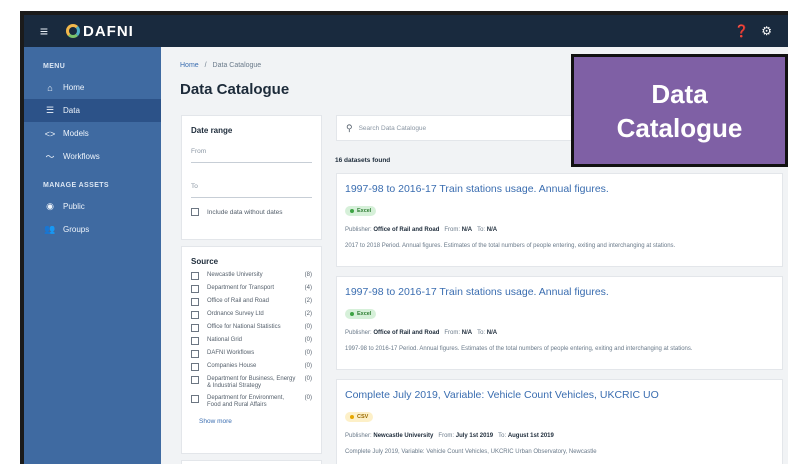 Image resolution: width=788 pixels, height=464 pixels. What do you see at coordinates (251, 328) in the screenshot?
I see `source-filter-option: Office for National Statistics (0)` at bounding box center [251, 328].